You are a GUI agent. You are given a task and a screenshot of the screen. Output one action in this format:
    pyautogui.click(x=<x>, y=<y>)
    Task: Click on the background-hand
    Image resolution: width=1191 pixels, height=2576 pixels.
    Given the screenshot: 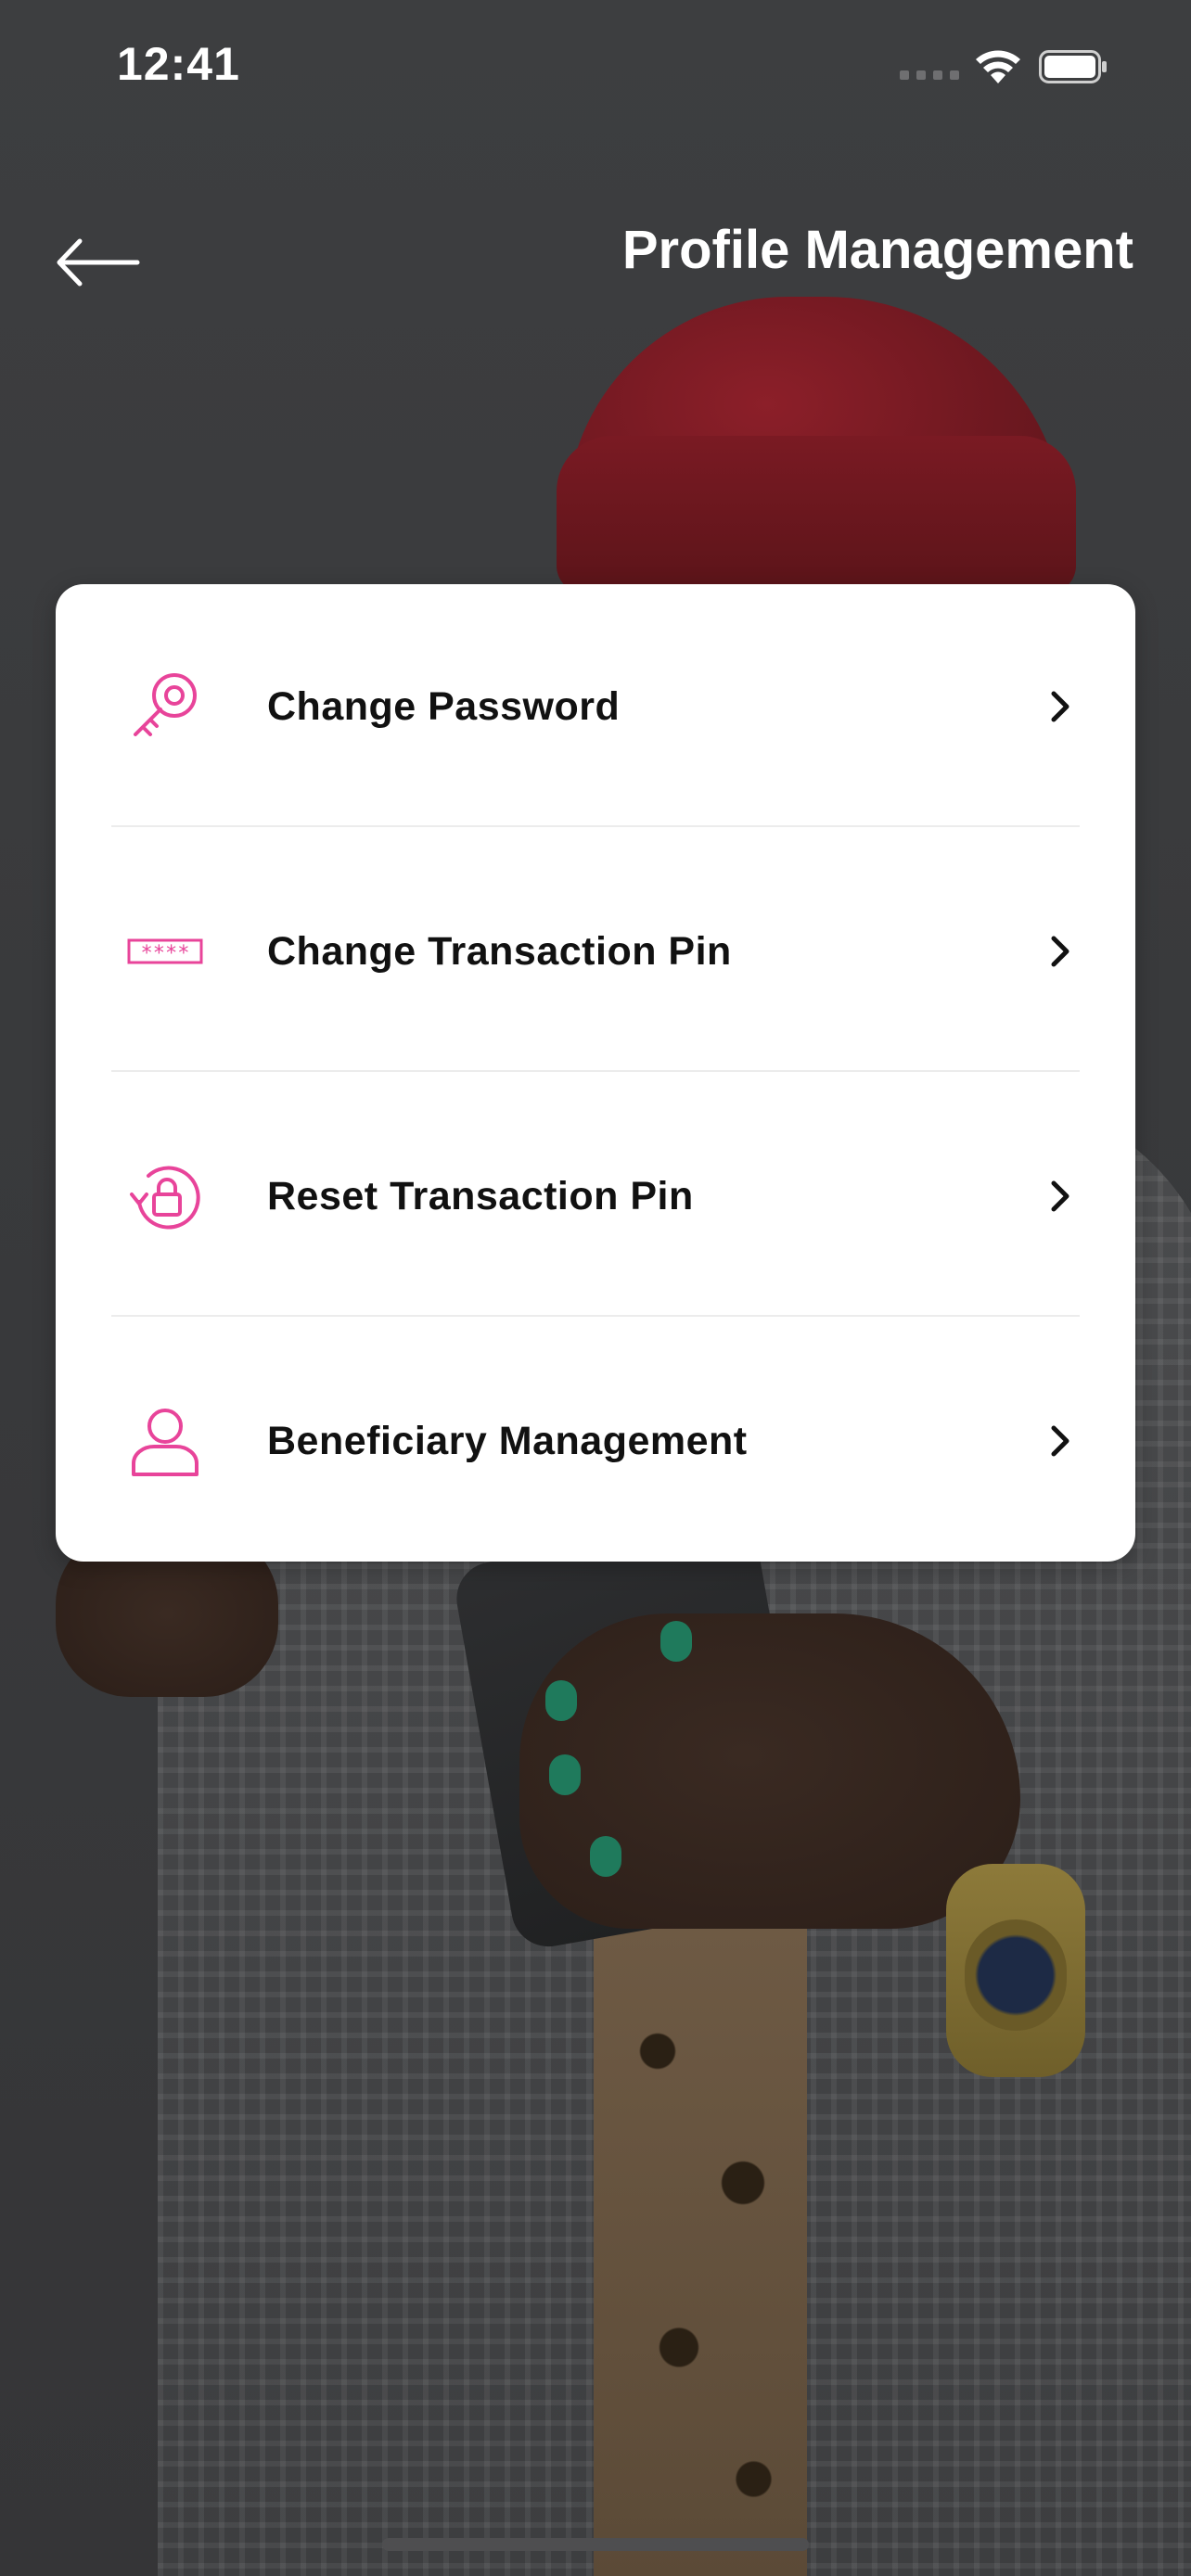 What is the action you would take?
    pyautogui.click(x=769, y=1771)
    